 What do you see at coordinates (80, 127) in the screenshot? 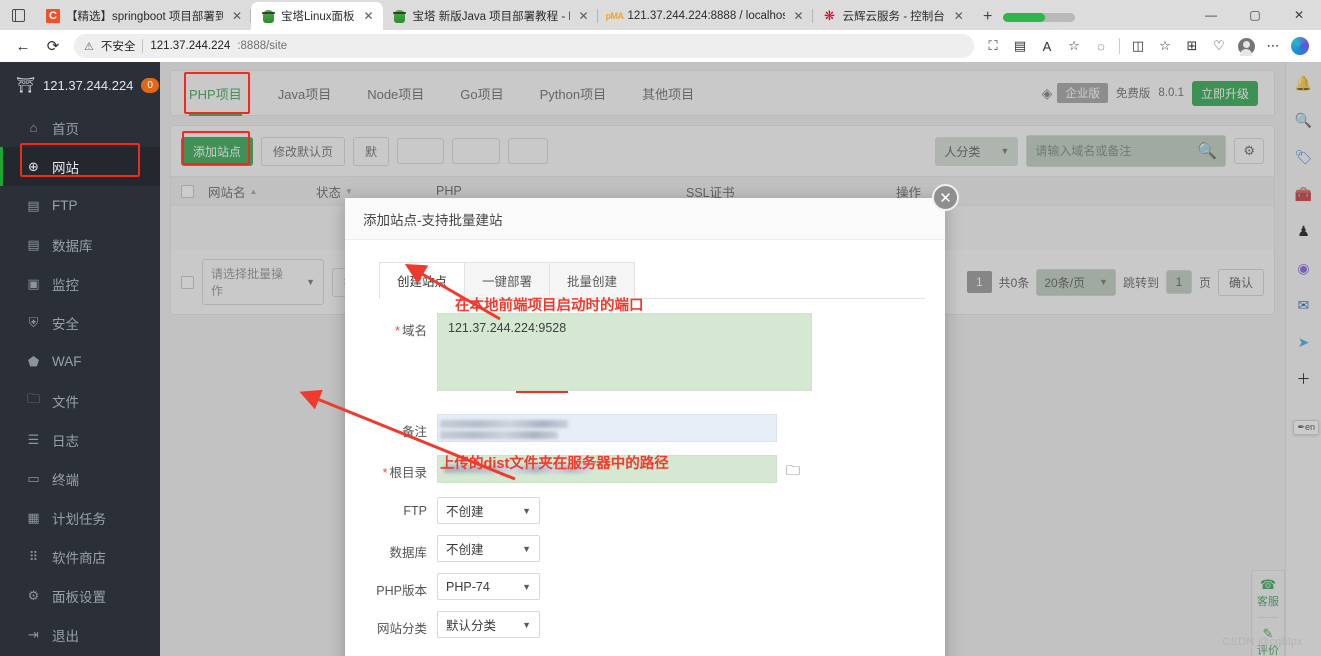
I see `sidebar-item-home: ⌂ 首页` at bounding box center [80, 127].